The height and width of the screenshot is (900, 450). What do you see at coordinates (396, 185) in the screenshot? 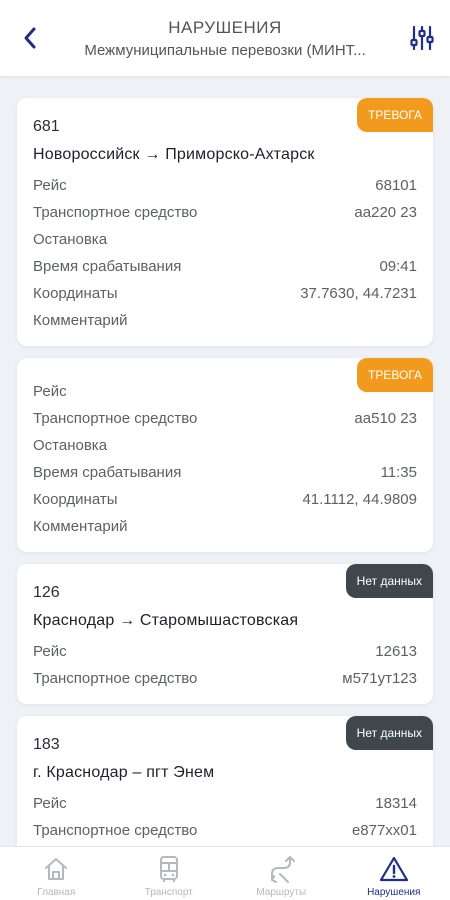
I see `detail-value: 68101` at bounding box center [396, 185].